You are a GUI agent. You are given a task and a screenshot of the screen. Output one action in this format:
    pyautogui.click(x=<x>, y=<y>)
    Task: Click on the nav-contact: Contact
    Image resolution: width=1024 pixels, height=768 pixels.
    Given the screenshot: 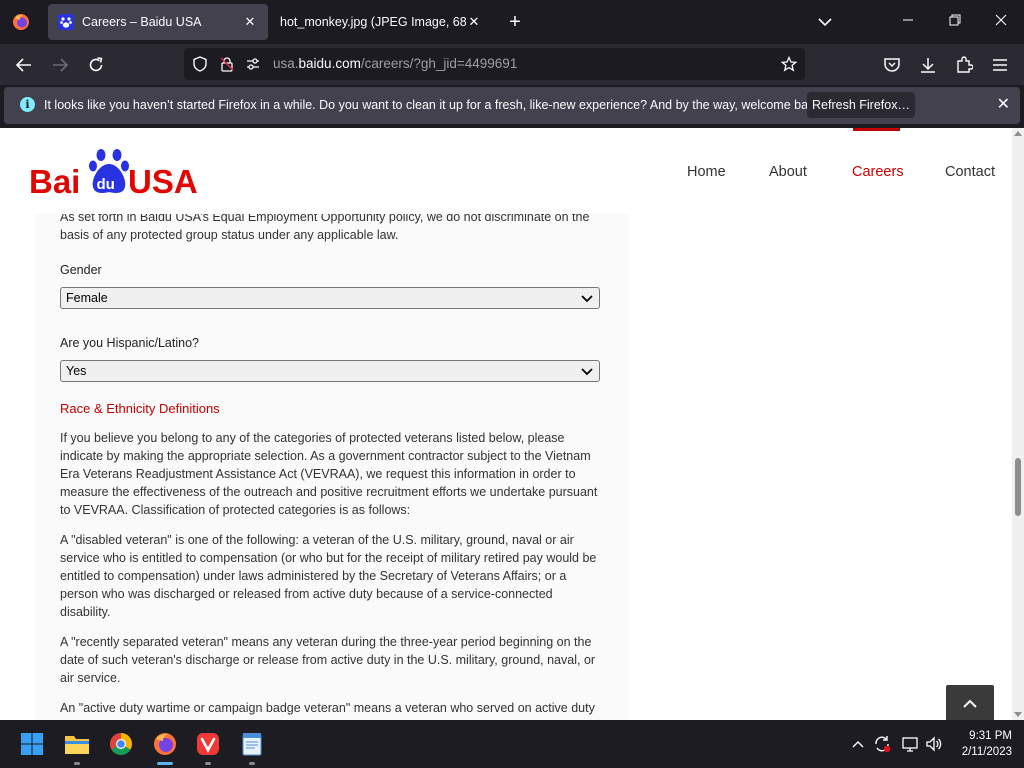 What is the action you would take?
    pyautogui.click(x=970, y=172)
    